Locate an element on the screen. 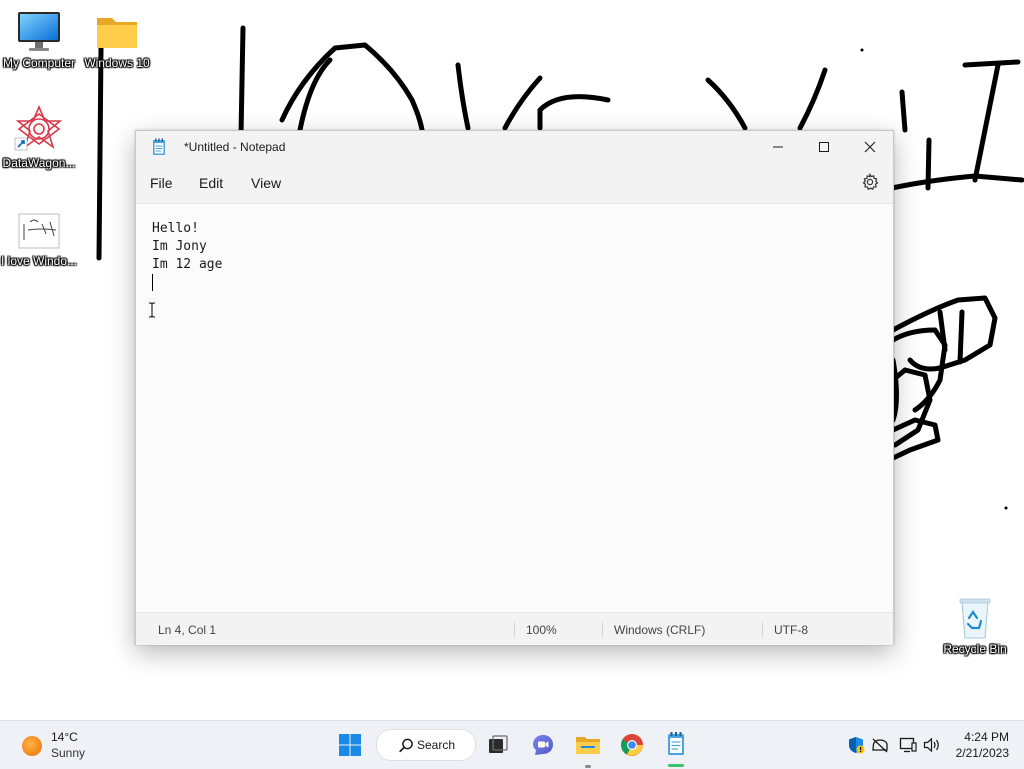 Image resolution: width=1024 pixels, height=769 pixels. weather-temperature: 14°C is located at coordinates (64, 737).